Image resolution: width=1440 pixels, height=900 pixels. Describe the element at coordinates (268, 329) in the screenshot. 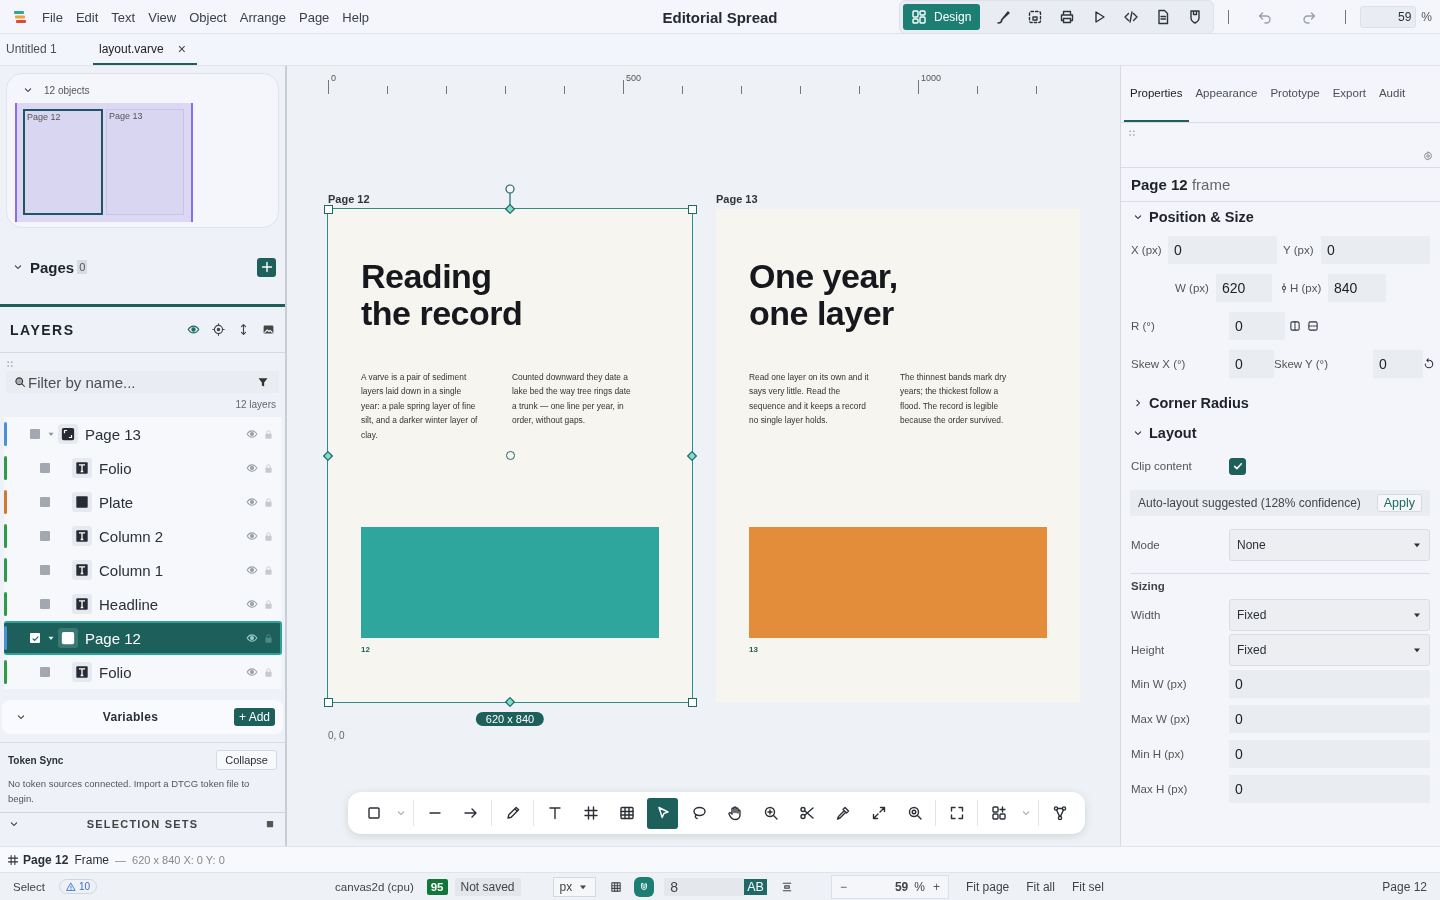

I see `image-icon` at that location.